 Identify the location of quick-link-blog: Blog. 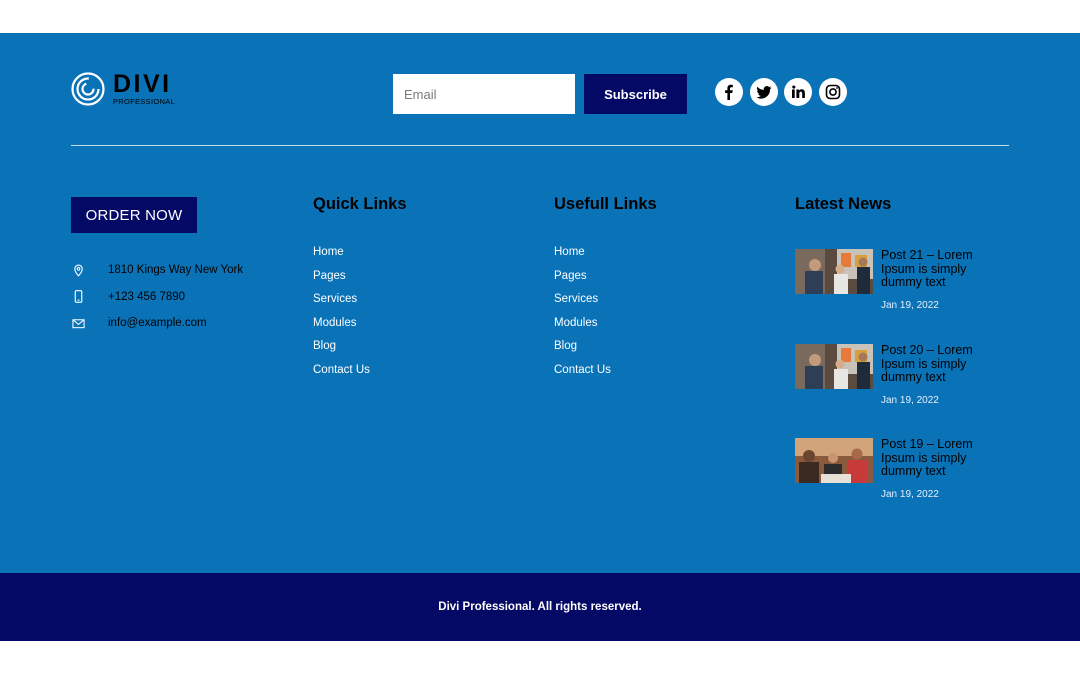
(341, 351).